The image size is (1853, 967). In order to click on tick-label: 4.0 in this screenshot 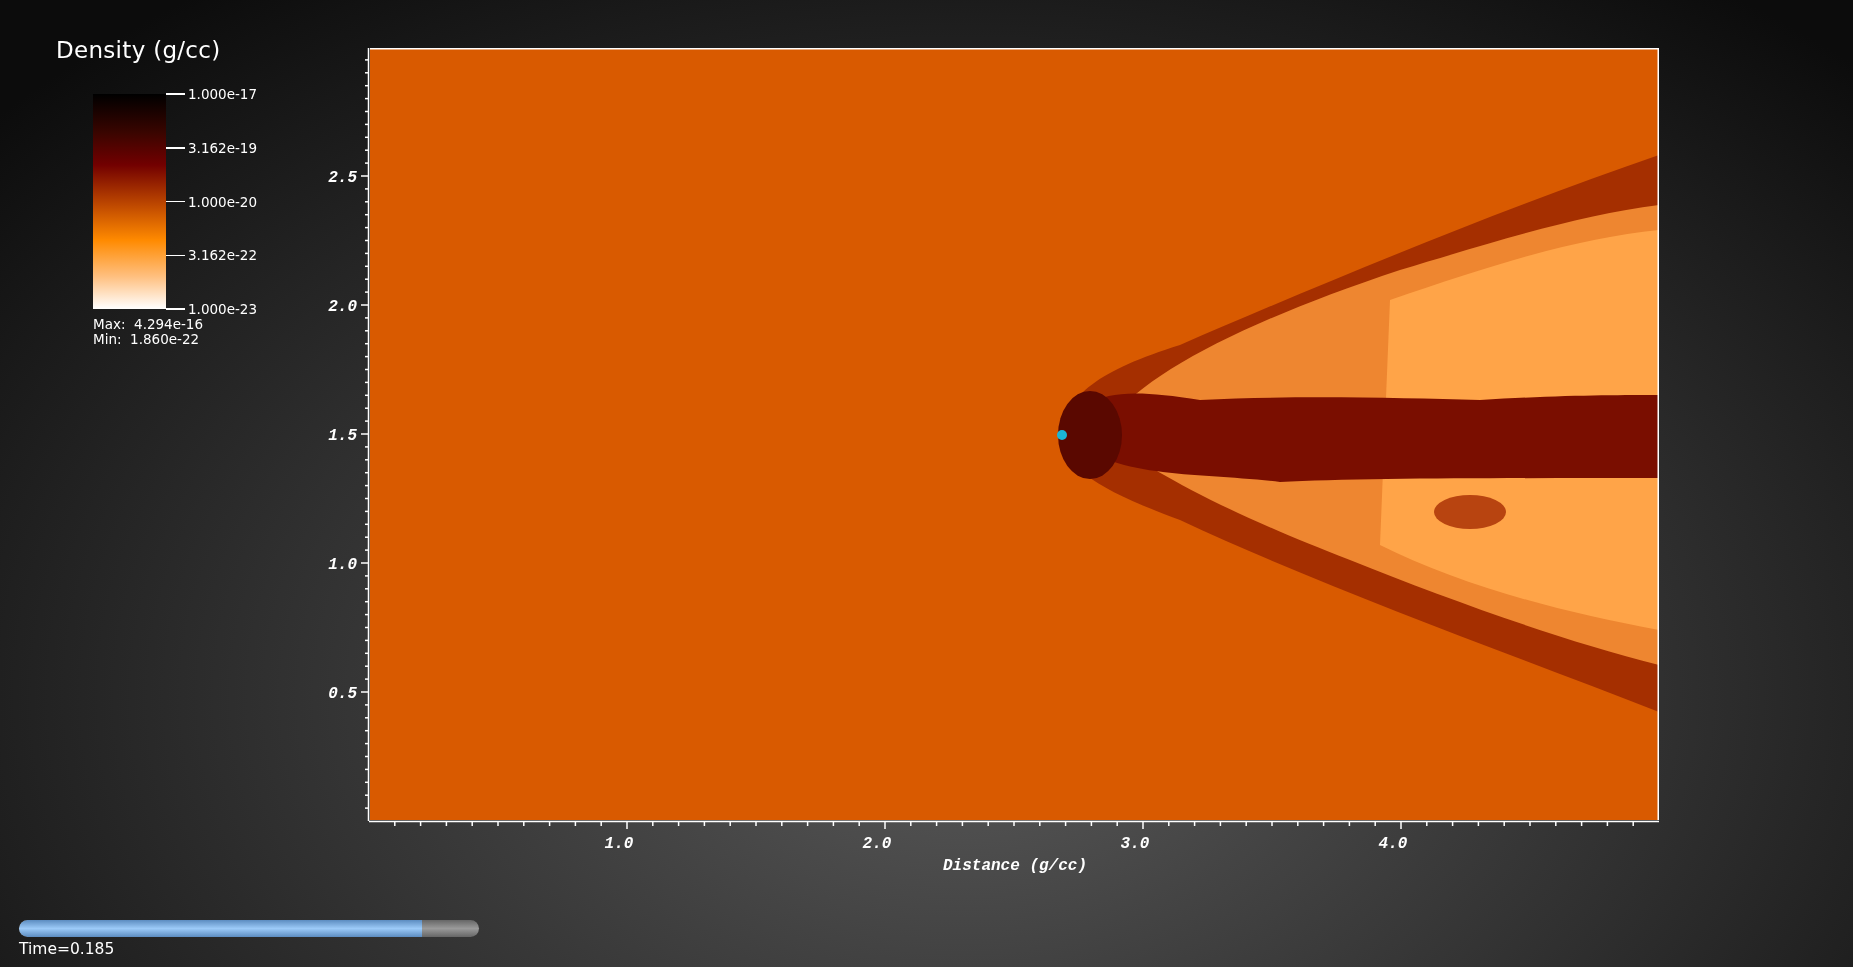, I will do `click(1393, 844)`.